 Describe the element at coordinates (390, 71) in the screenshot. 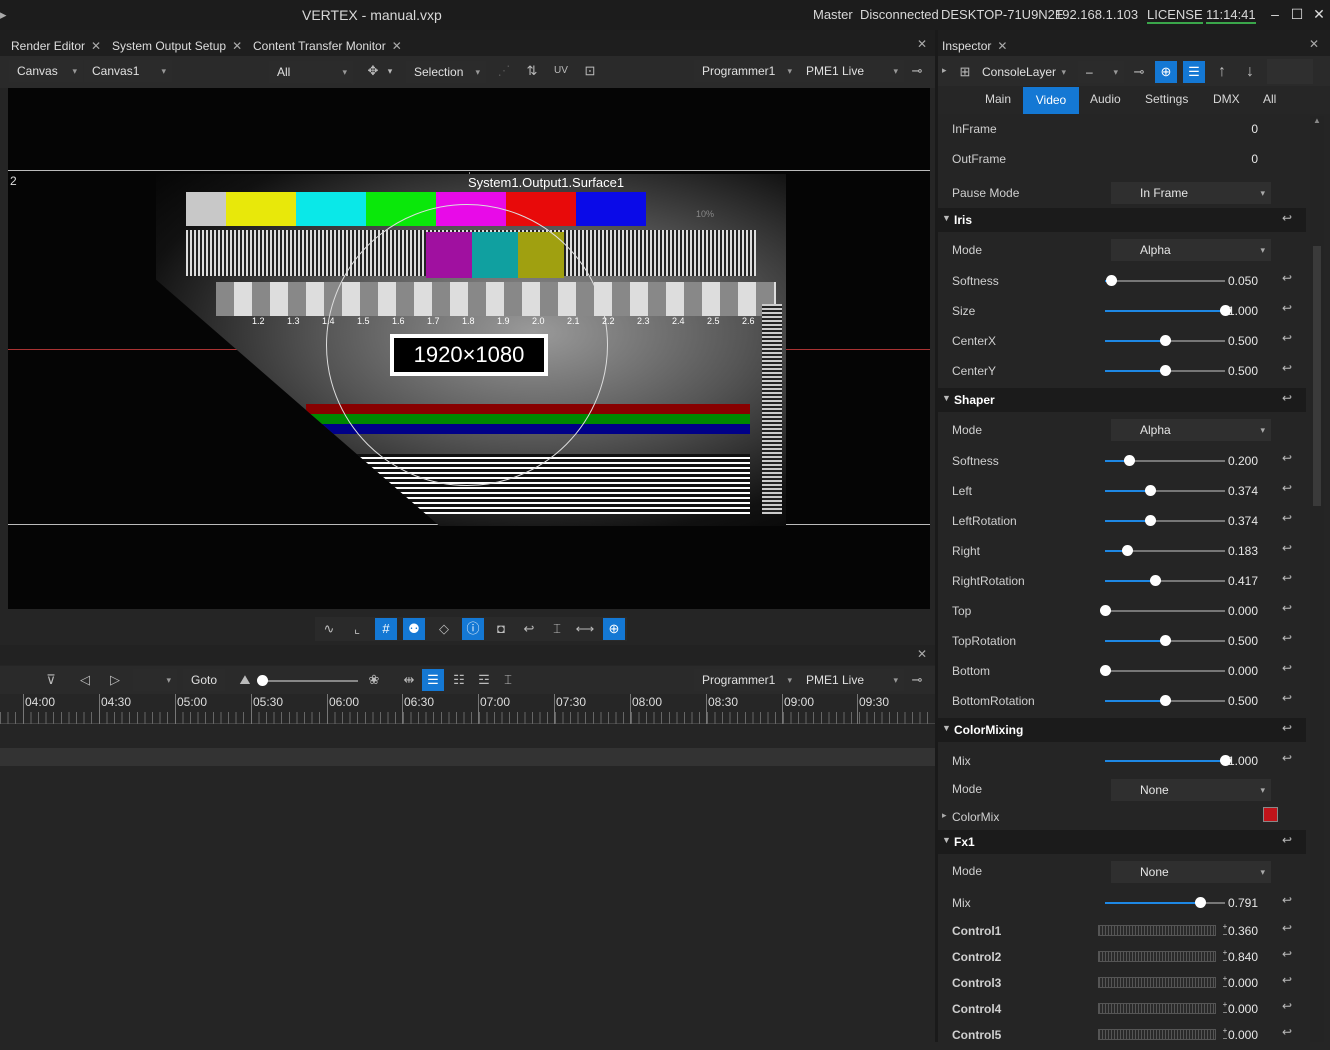

I see `chevron-down-icon: ▾` at that location.